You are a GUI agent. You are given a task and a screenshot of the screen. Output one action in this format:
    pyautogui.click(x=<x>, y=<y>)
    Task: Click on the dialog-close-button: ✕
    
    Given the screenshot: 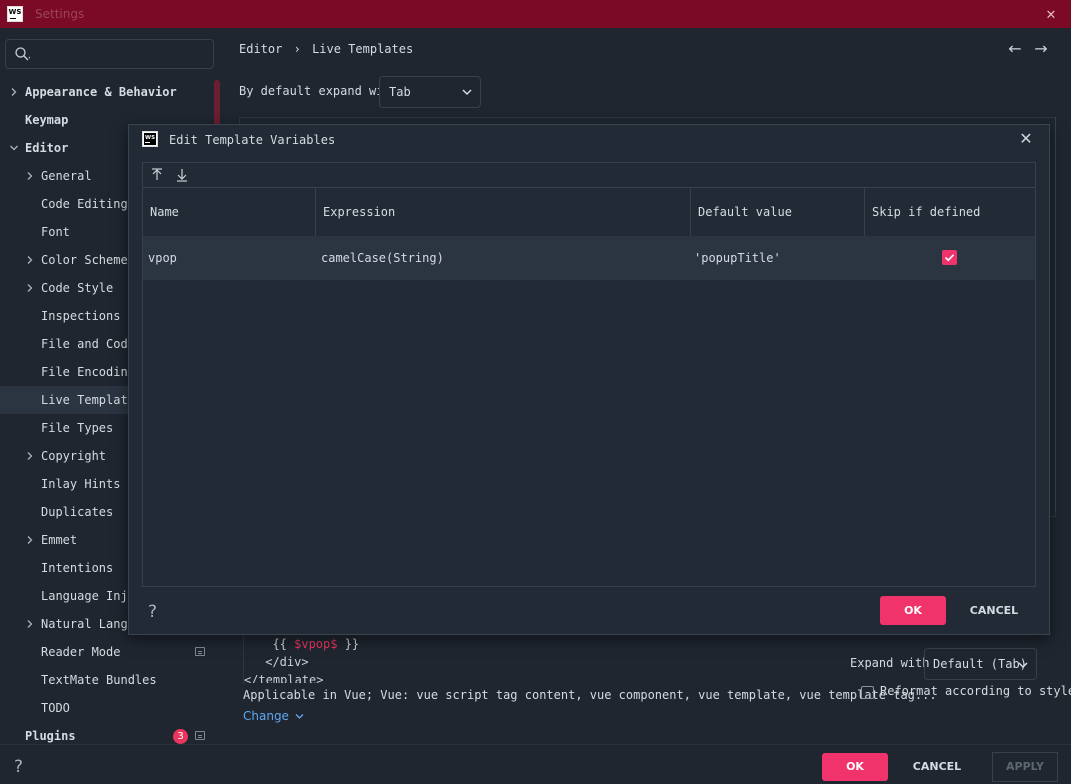 What is the action you would take?
    pyautogui.click(x=1026, y=139)
    